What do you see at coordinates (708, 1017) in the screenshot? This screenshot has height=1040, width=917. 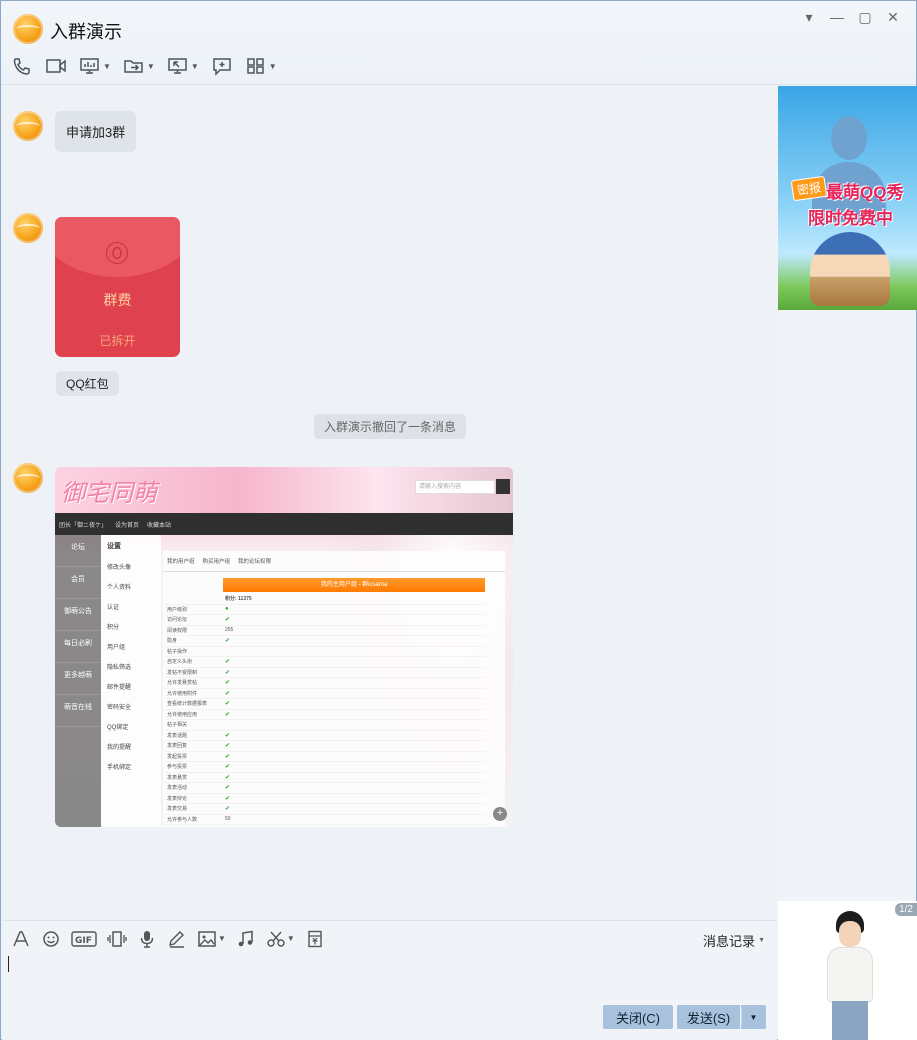 I see `send-button: 发送(S)` at bounding box center [708, 1017].